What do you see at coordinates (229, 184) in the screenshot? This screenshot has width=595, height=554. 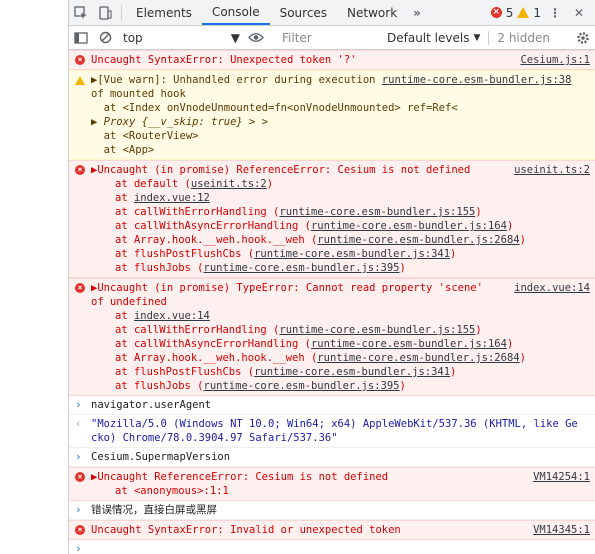 I see `stack-link: useinit.ts:2` at bounding box center [229, 184].